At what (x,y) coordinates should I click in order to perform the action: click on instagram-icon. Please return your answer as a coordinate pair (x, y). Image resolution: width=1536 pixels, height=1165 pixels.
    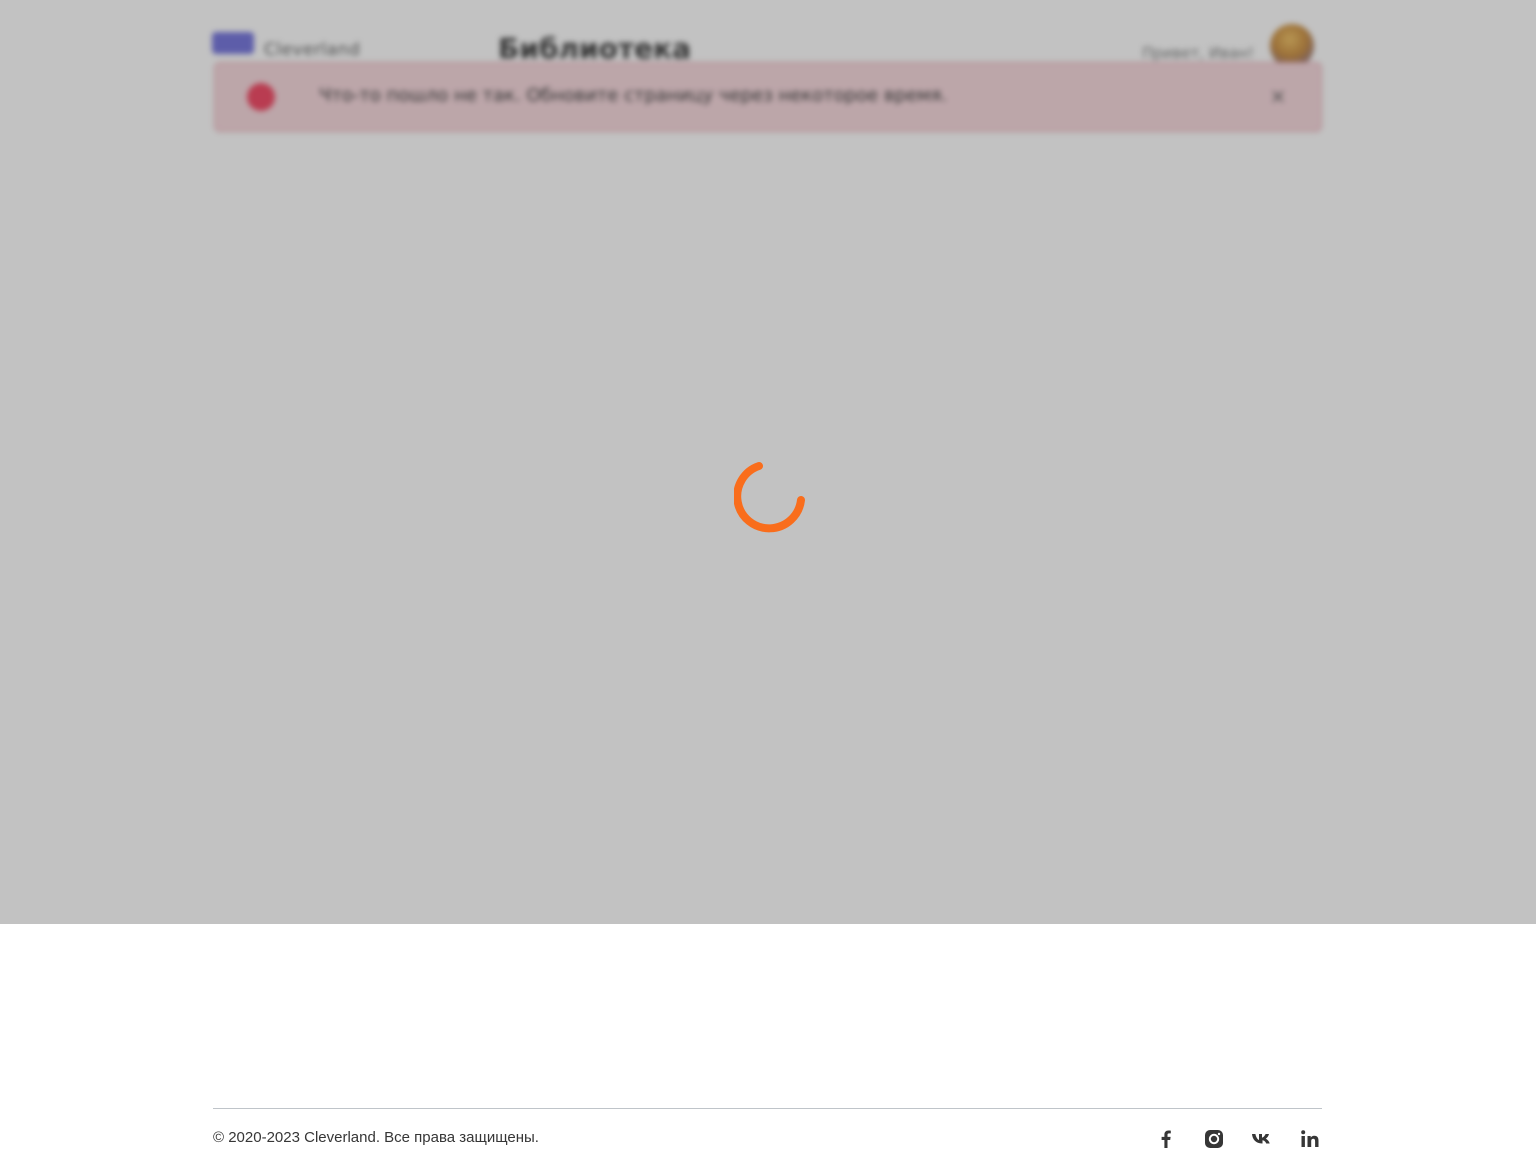
    Looking at the image, I should click on (1214, 1139).